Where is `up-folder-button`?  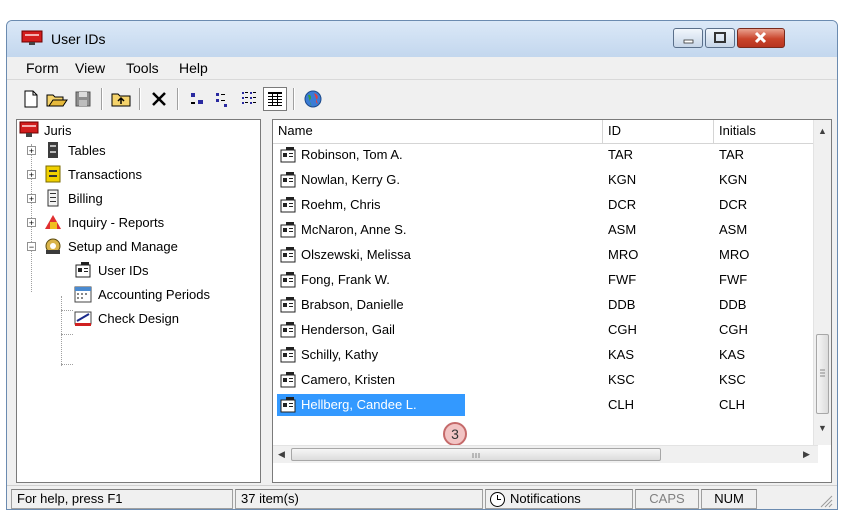 up-folder-button is located at coordinates (121, 99).